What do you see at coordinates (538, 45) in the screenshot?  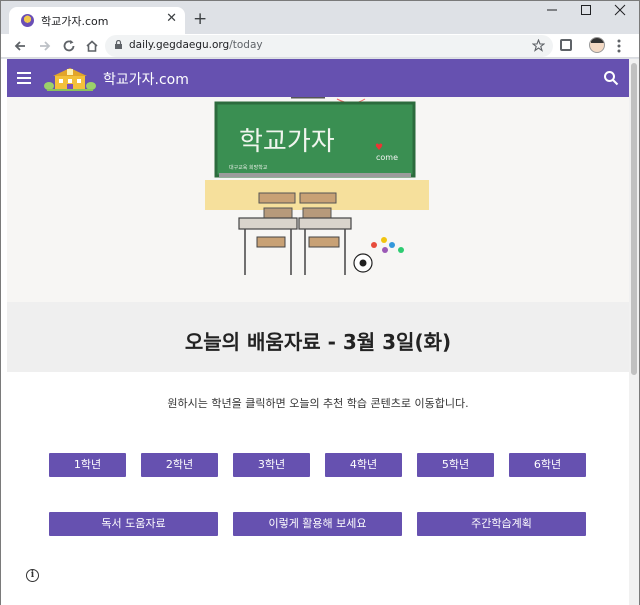 I see `star-icon` at bounding box center [538, 45].